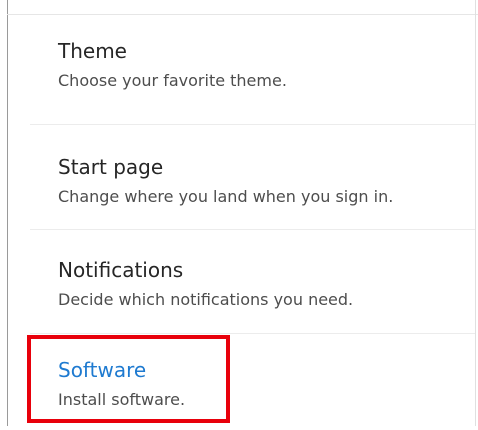  I want to click on settings-item-description: Change where you land when you sign in., so click(226, 196).